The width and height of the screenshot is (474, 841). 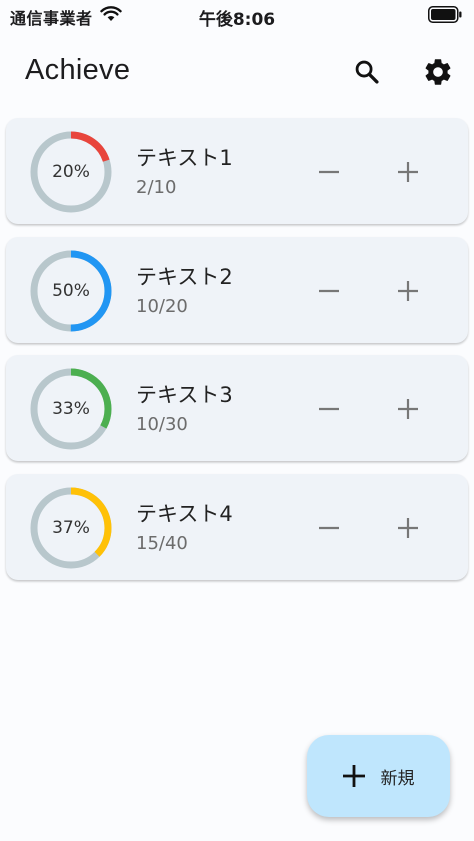 I want to click on item-count: 10/30, so click(x=162, y=424).